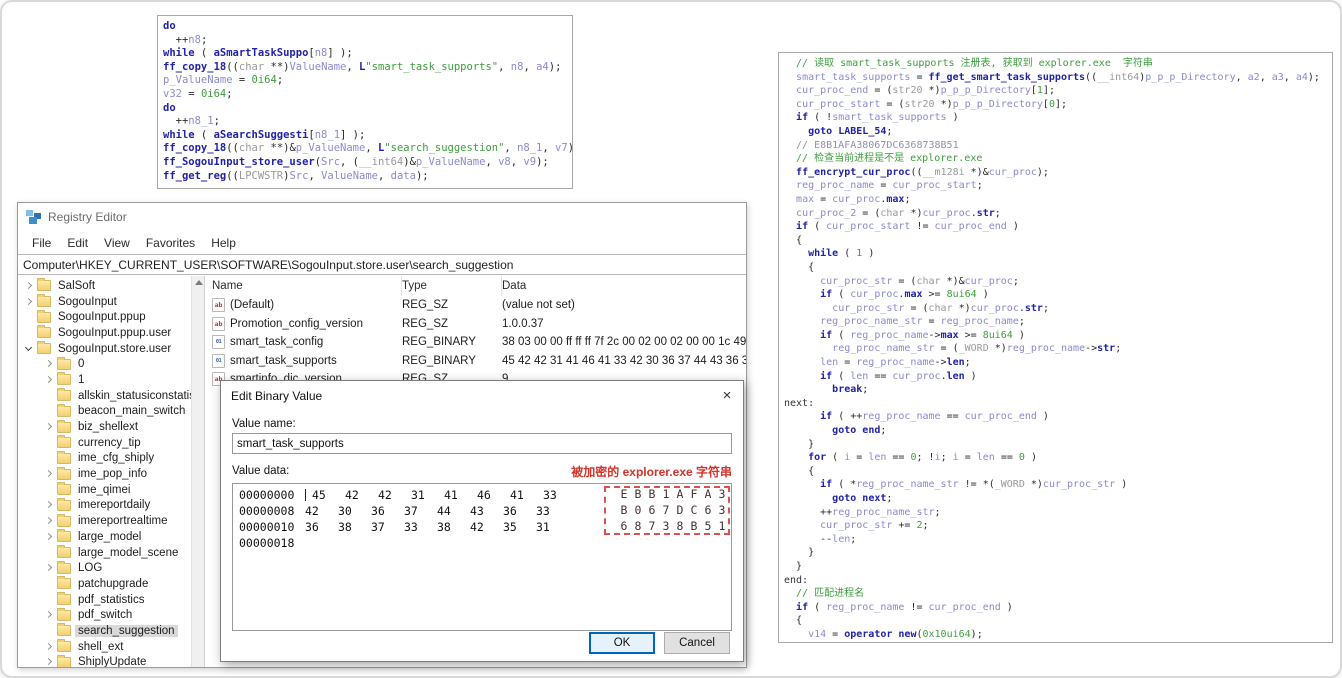  What do you see at coordinates (486, 511) in the screenshot?
I see `hex-byte: 43` at bounding box center [486, 511].